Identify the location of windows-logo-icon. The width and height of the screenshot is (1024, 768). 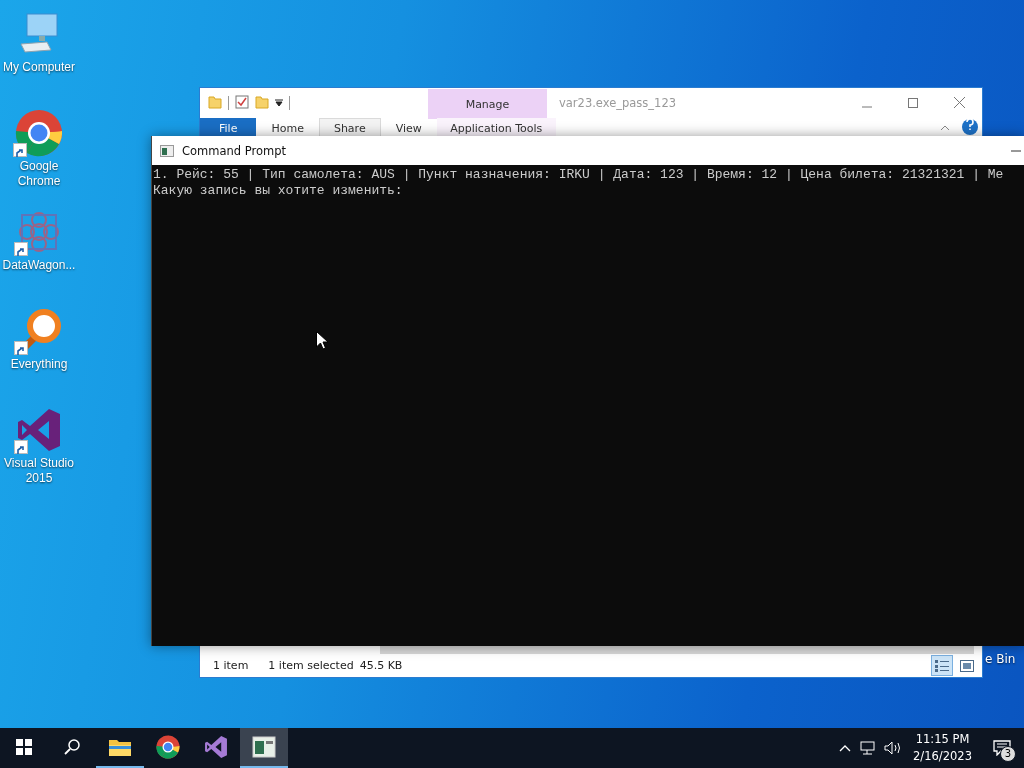
(24, 747).